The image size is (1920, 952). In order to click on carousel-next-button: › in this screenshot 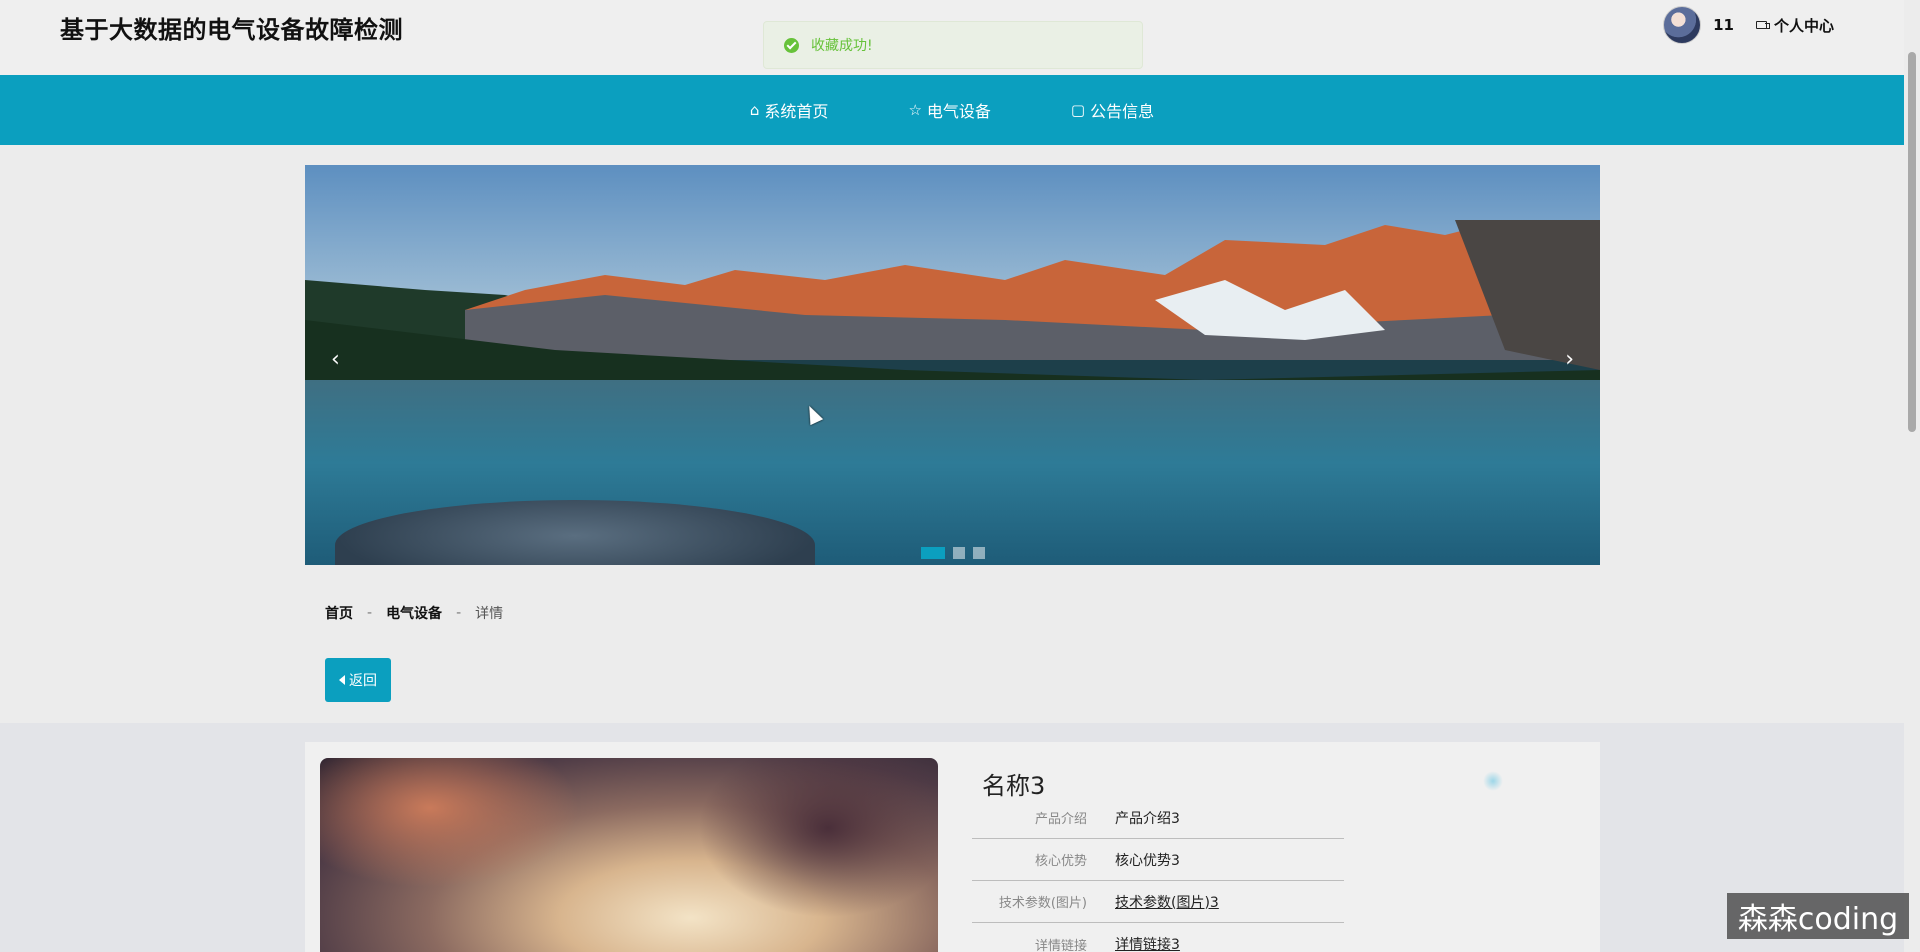, I will do `click(1569, 359)`.